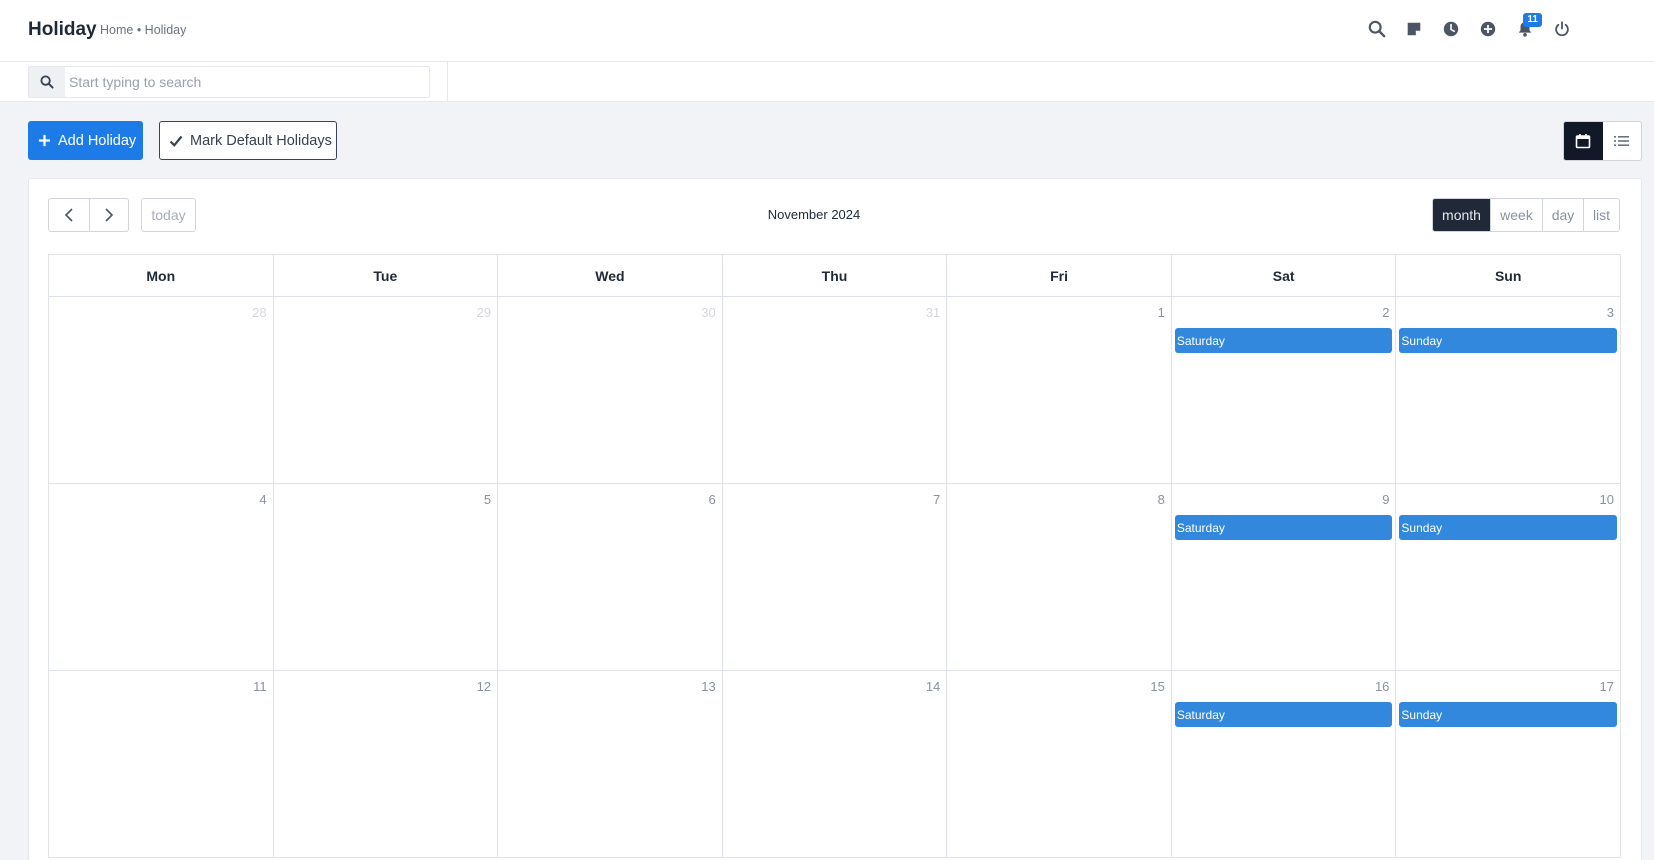 The height and width of the screenshot is (860, 1654). Describe the element at coordinates (708, 312) in the screenshot. I see `day-number: 30` at that location.